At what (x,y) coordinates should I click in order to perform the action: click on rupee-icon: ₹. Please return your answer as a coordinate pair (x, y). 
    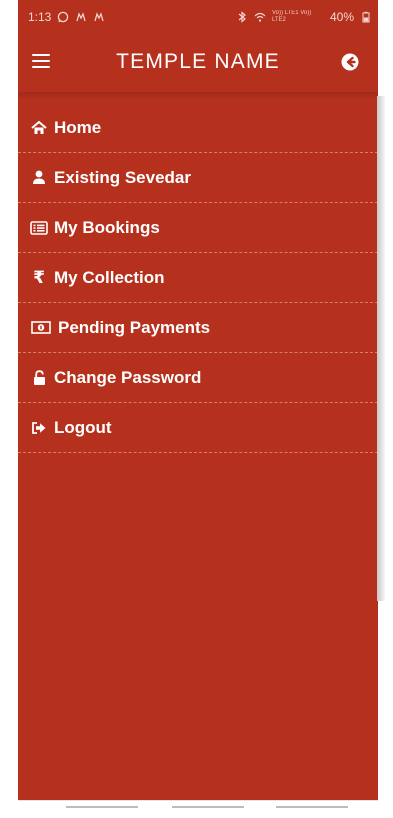
    Looking at the image, I should click on (39, 277).